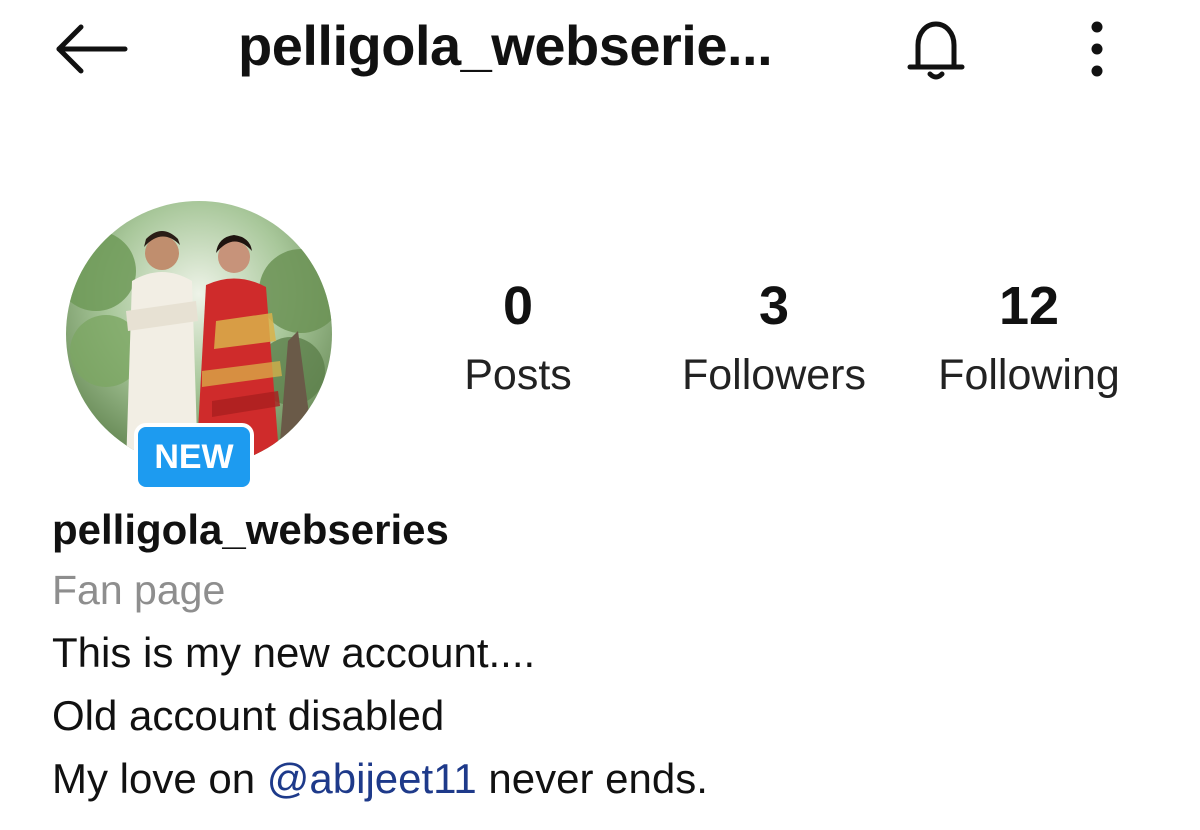 The height and width of the screenshot is (830, 1200). I want to click on arrow-left-icon, so click(92, 49).